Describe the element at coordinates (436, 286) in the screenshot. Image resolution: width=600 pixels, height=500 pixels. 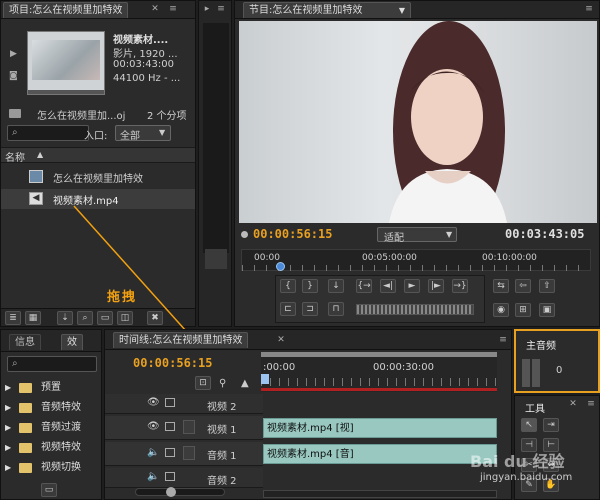
I see `step-forward-button: |►` at that location.